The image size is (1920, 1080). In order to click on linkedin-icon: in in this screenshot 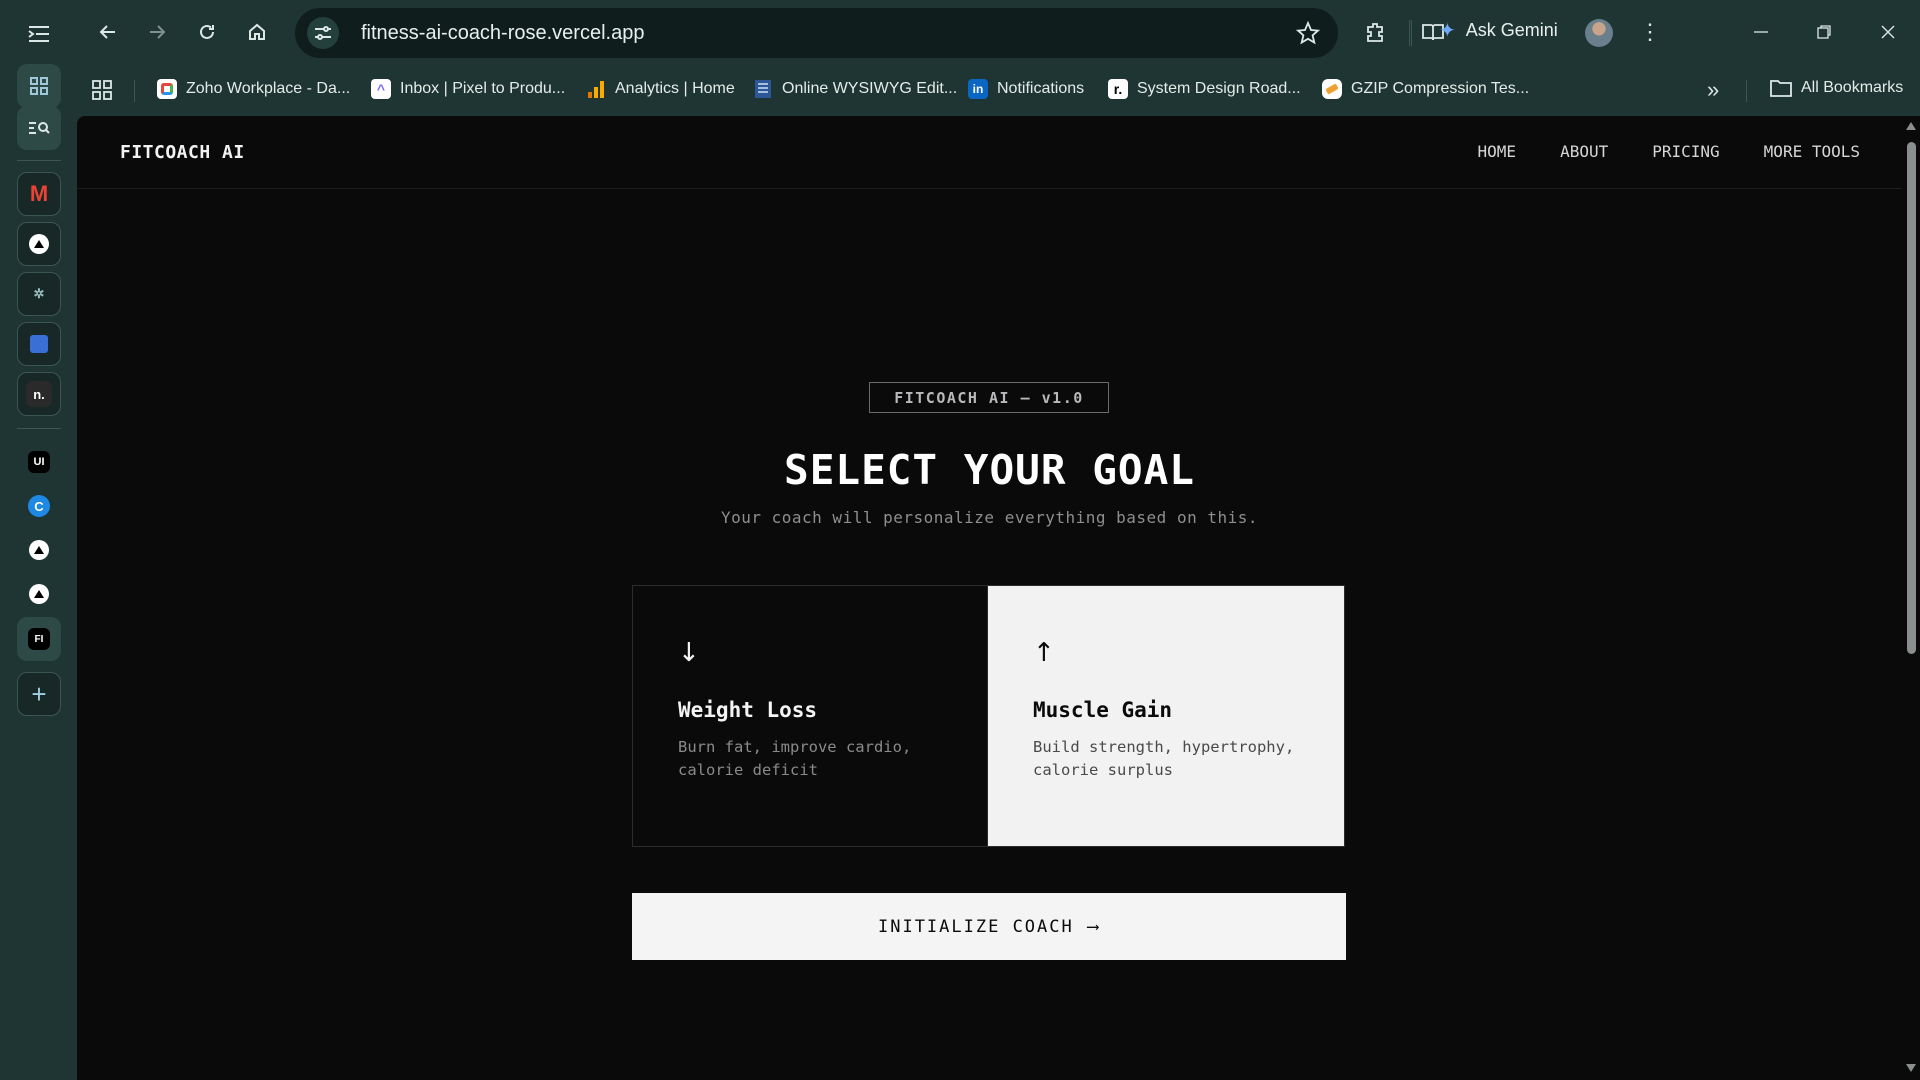, I will do `click(978, 89)`.